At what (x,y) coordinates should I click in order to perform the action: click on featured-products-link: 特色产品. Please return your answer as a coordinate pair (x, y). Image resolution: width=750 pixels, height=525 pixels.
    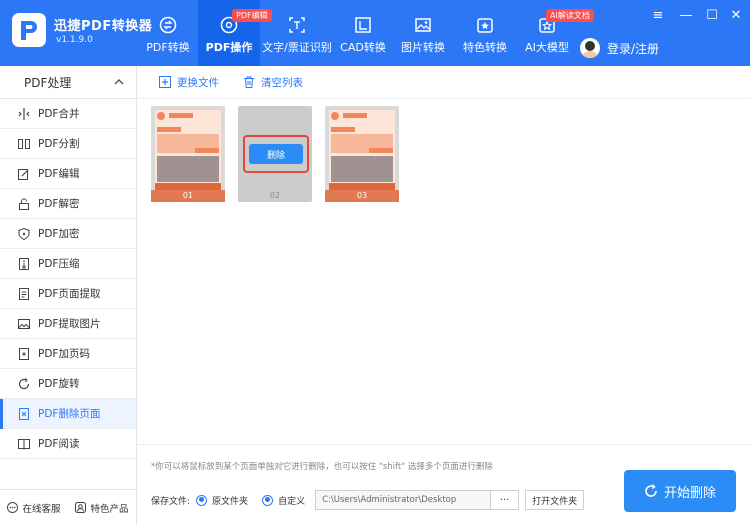
    Looking at the image, I should click on (102, 508).